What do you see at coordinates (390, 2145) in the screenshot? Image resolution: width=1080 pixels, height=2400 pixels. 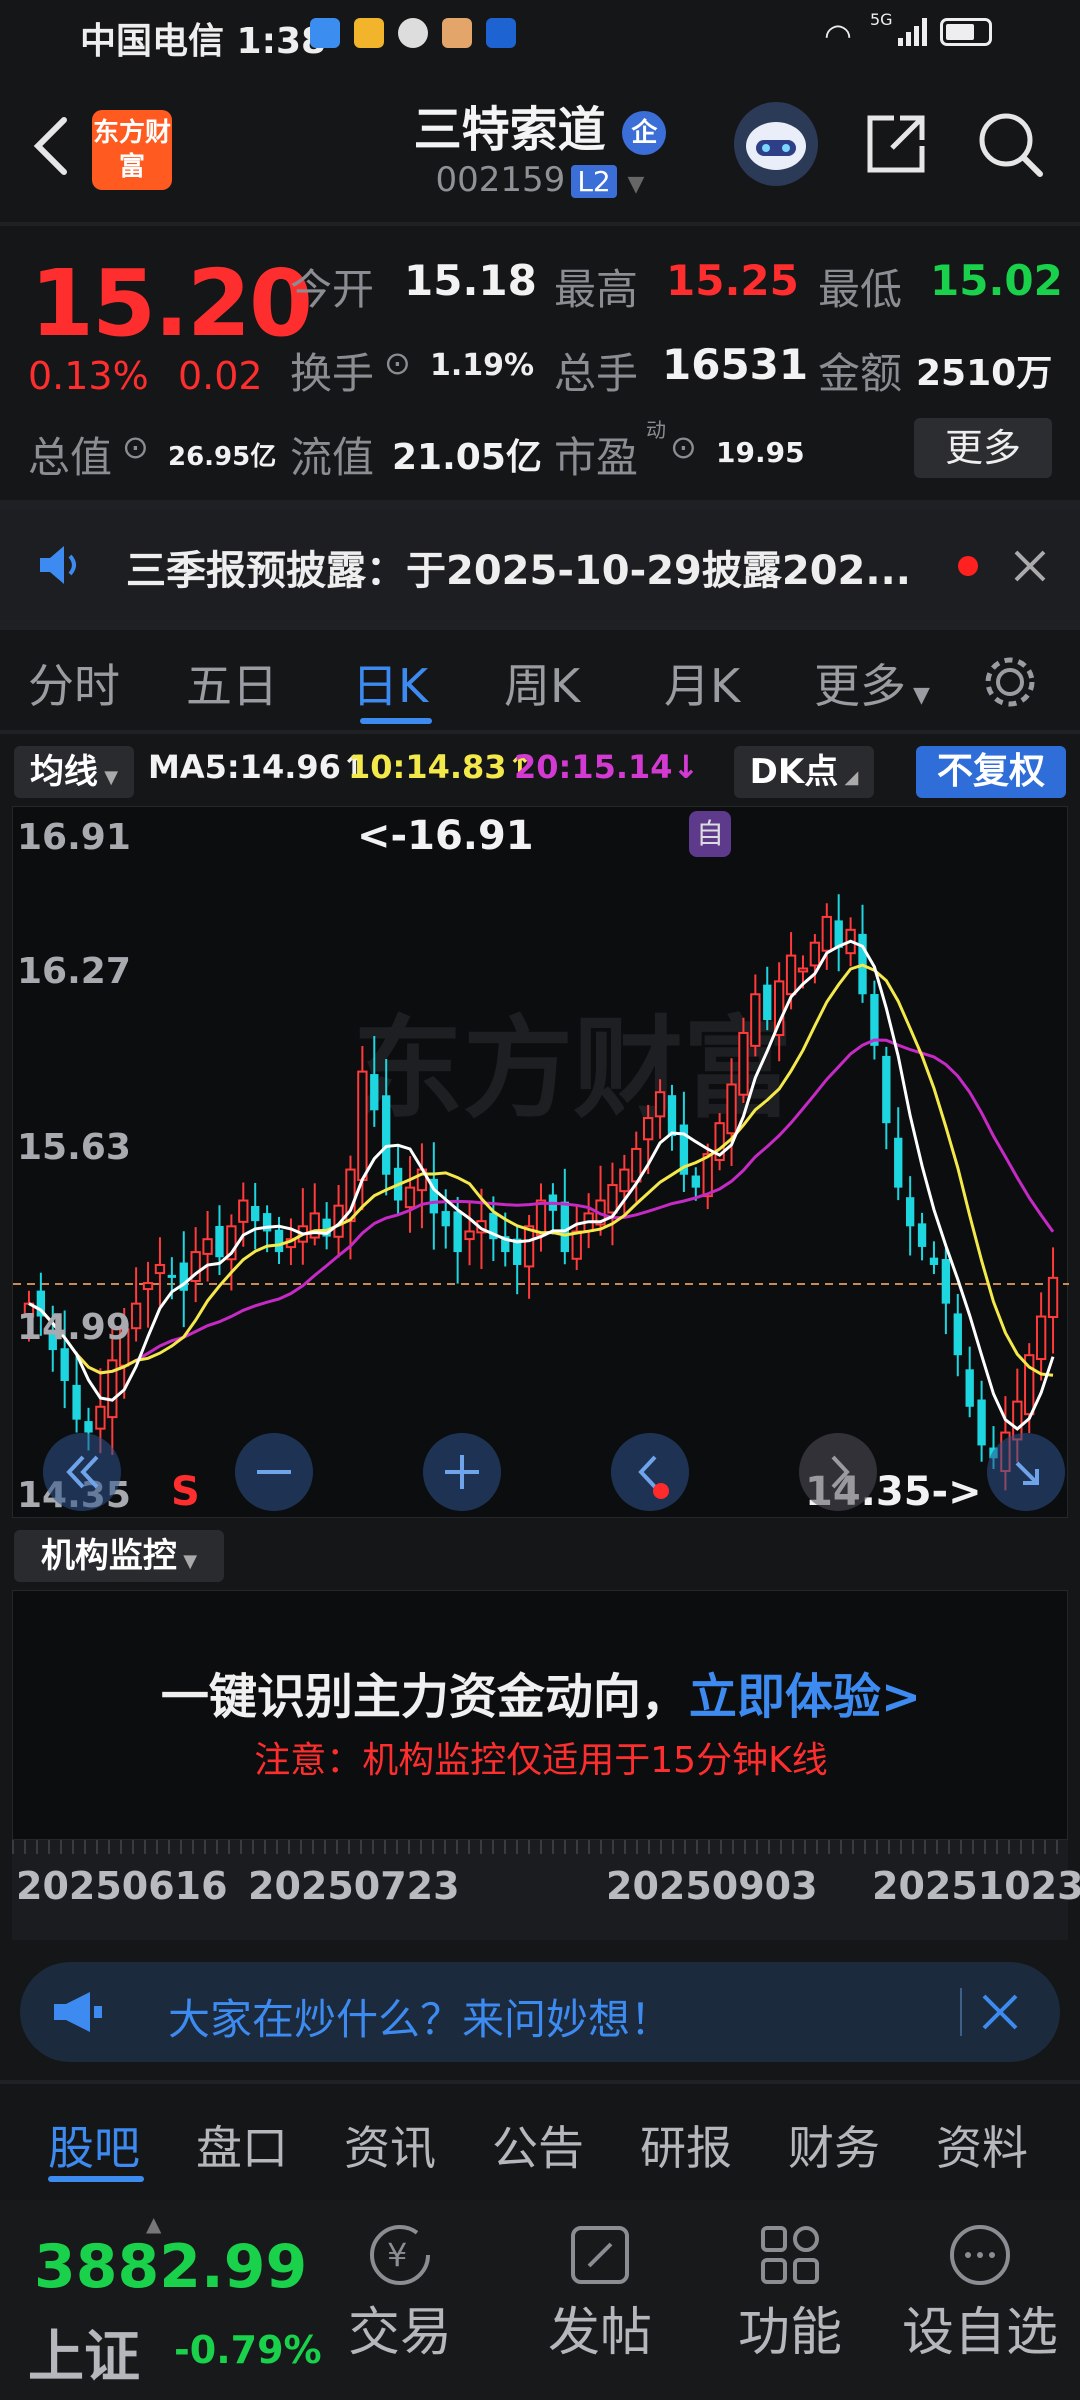 I see `tab-news: 资讯` at bounding box center [390, 2145].